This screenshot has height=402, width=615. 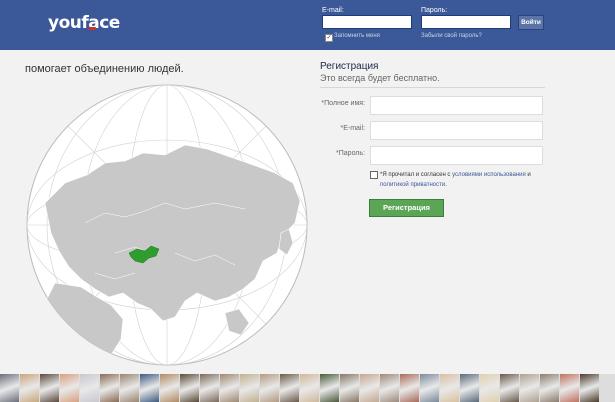 What do you see at coordinates (84, 23) in the screenshot?
I see `logo: youface` at bounding box center [84, 23].